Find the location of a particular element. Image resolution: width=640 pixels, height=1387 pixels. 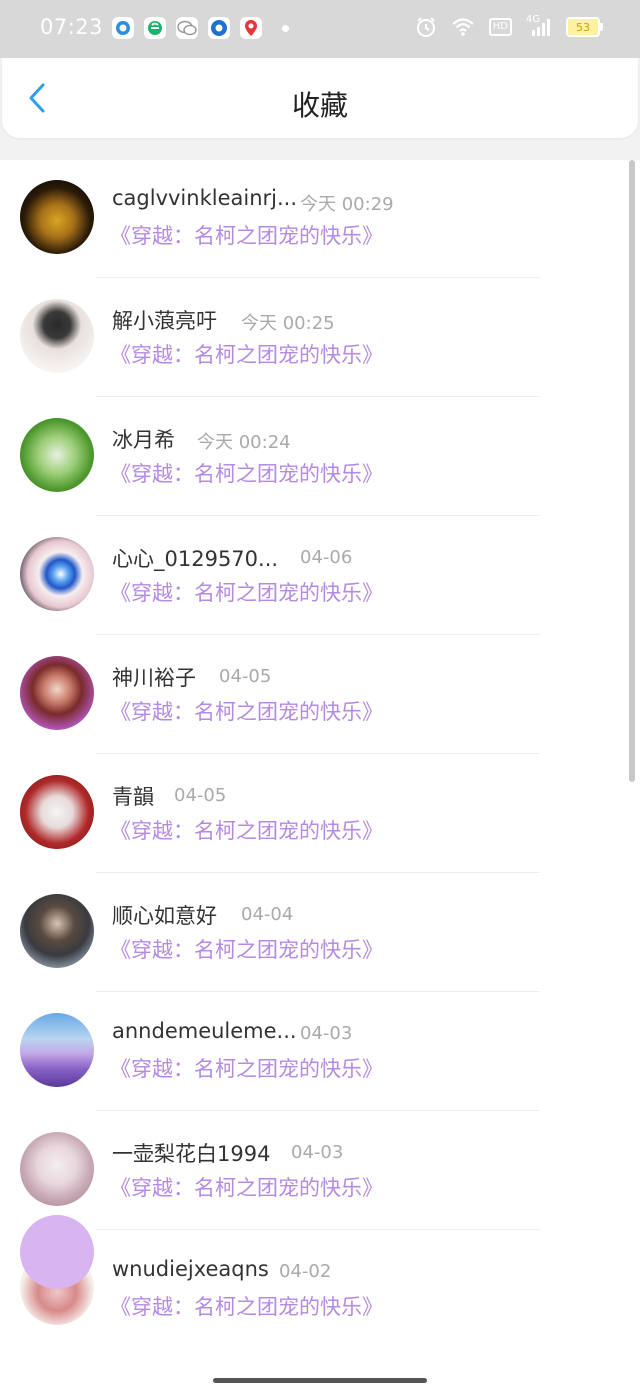

timestamp: 04-04 is located at coordinates (267, 914).